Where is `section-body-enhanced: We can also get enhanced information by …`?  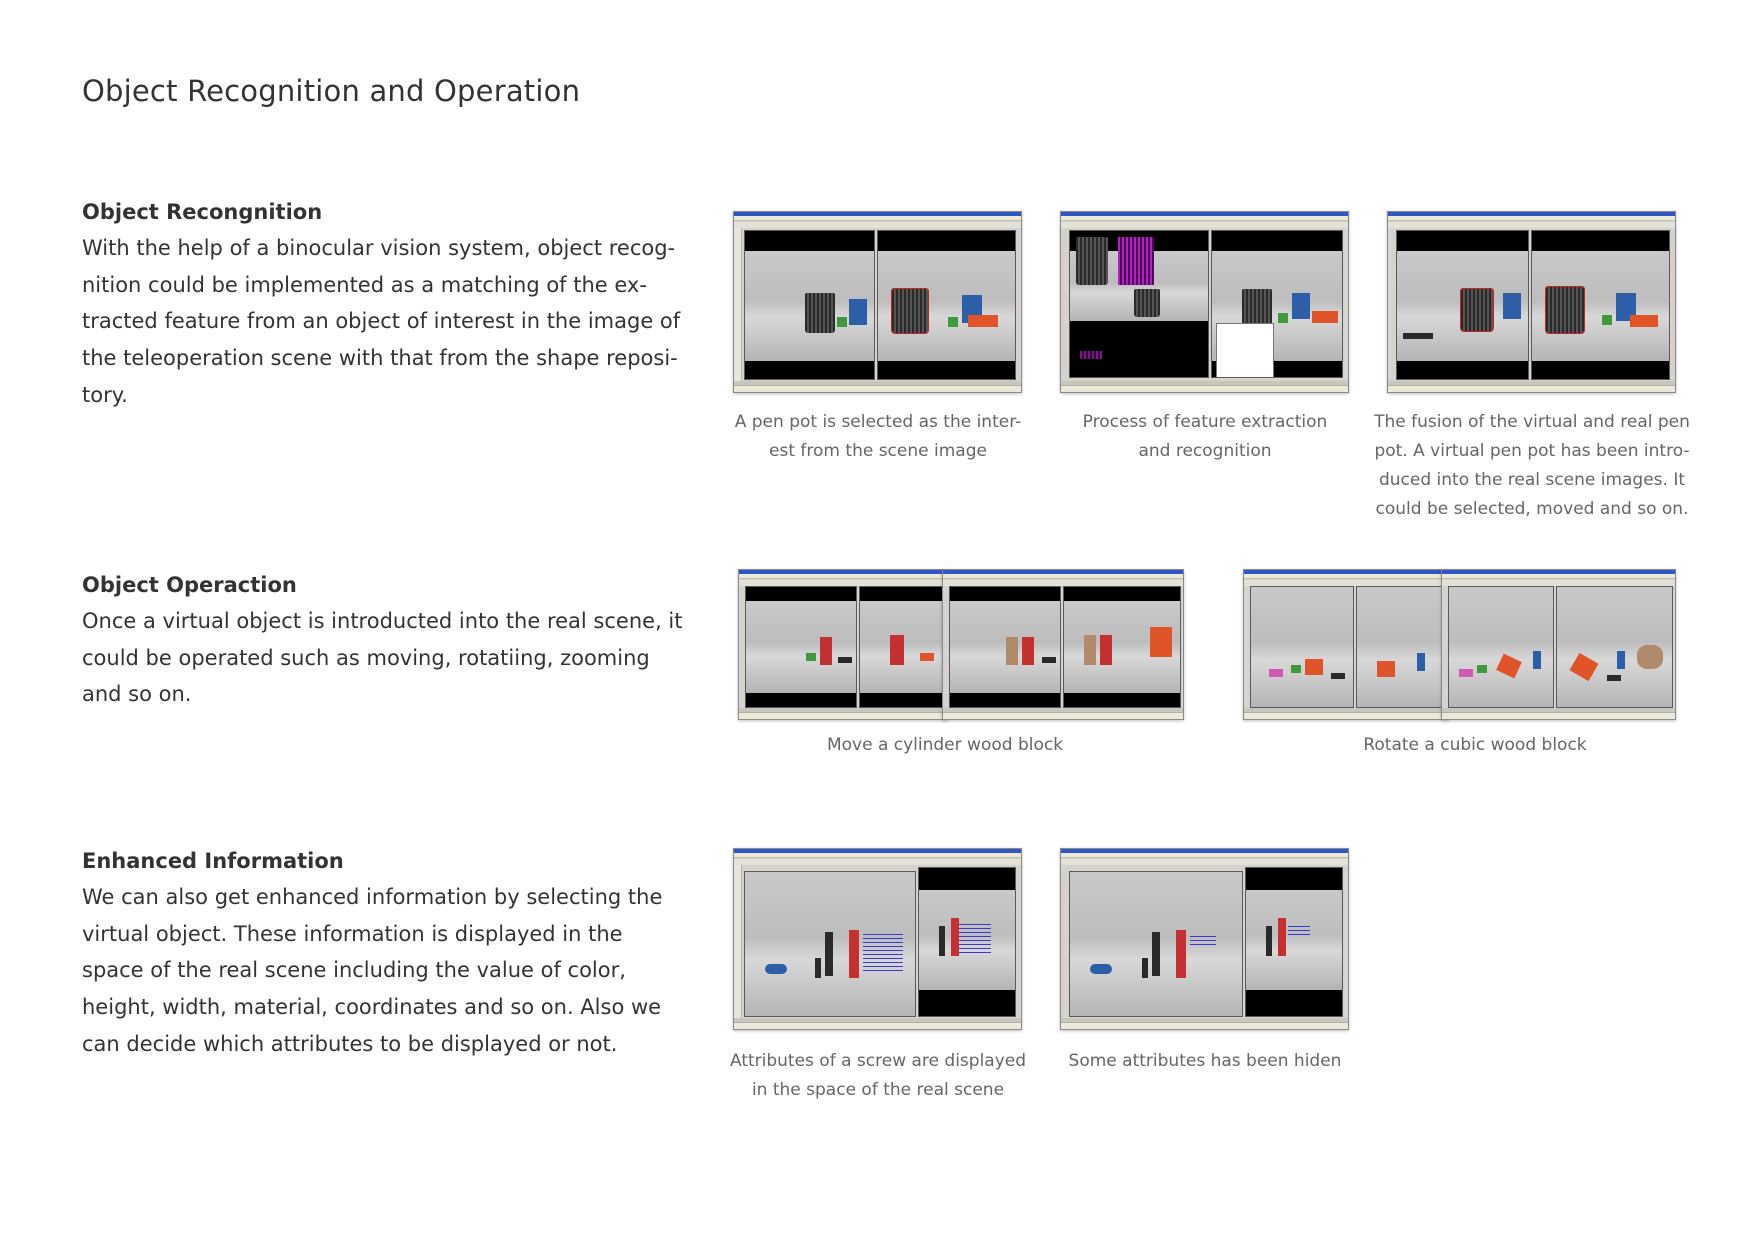
section-body-enhanced: We can also get enhanced information by … is located at coordinates (387, 971).